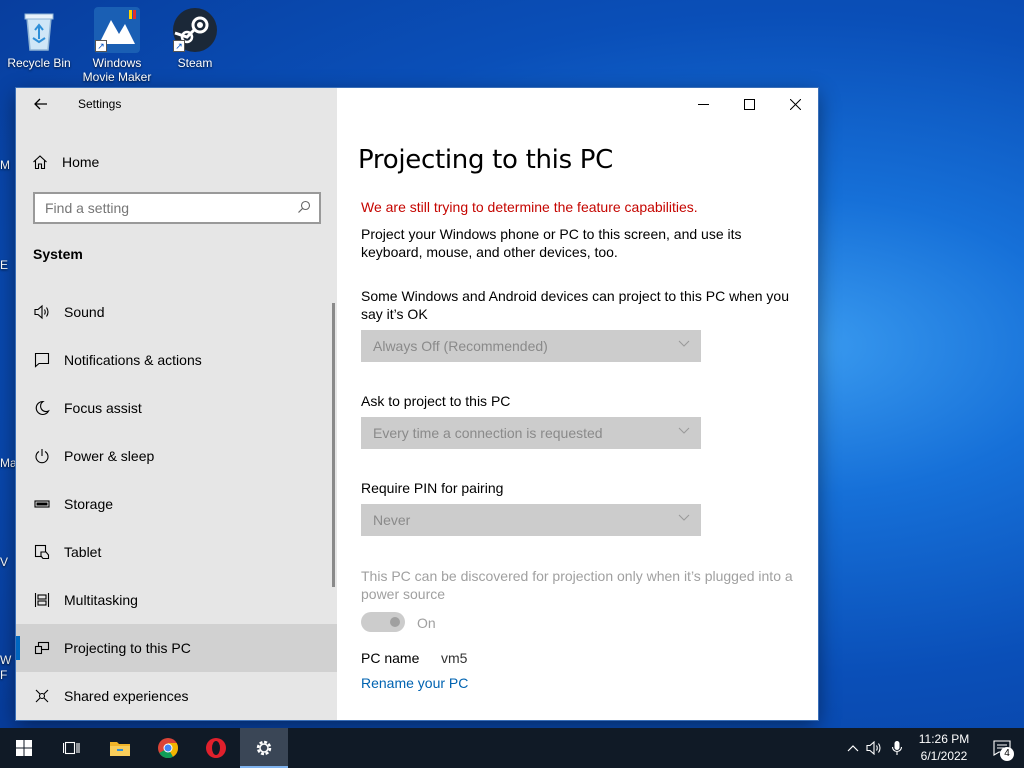 This screenshot has height=768, width=1024. I want to click on show-hidden-icons-button, so click(853, 748).